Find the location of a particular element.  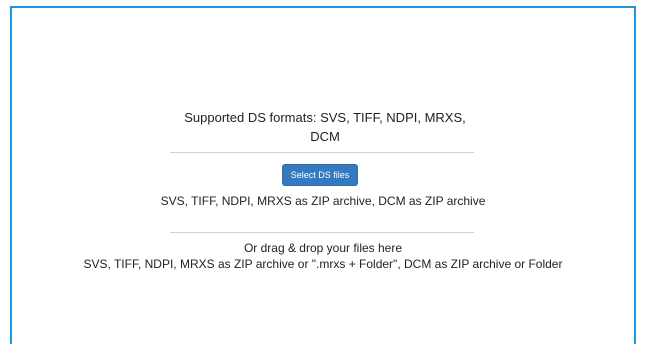

select-ds-files-button: Select DS files is located at coordinates (320, 175).